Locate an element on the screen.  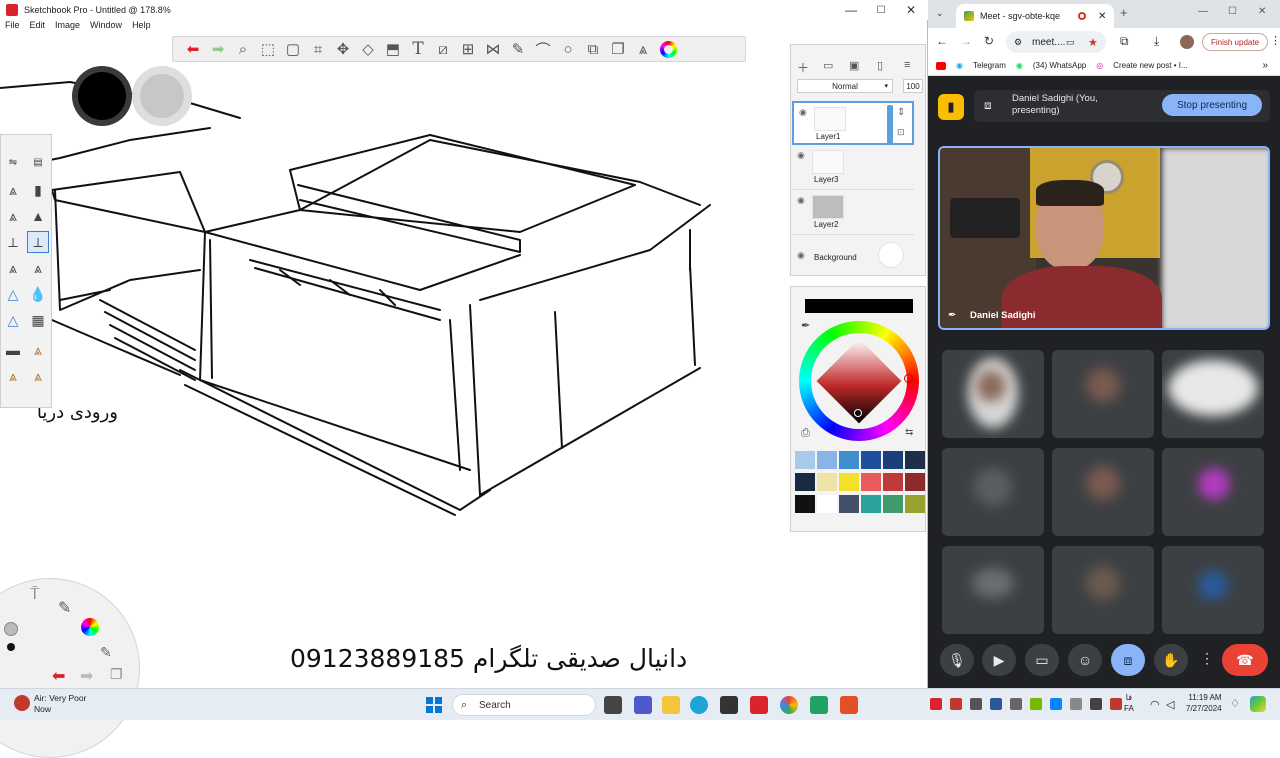
layer-menu-icon: ≡ is located at coordinates (907, 65).